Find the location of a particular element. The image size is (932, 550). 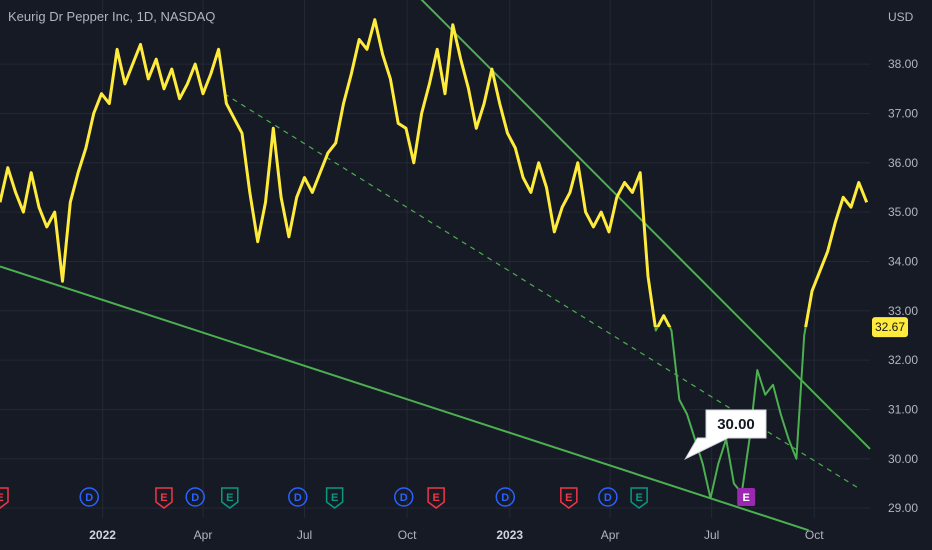

time-tick-label: 2023 is located at coordinates (509, 535).